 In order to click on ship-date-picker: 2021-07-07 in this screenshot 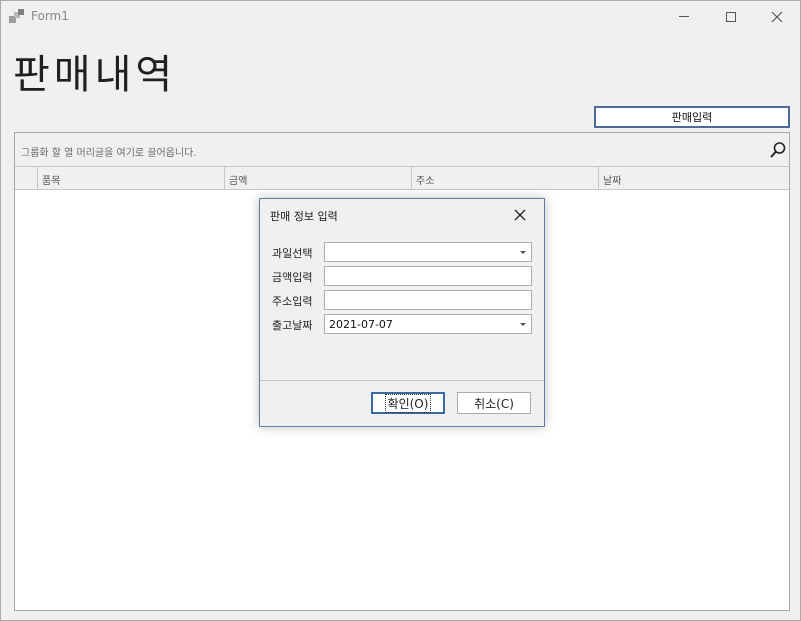, I will do `click(428, 324)`.